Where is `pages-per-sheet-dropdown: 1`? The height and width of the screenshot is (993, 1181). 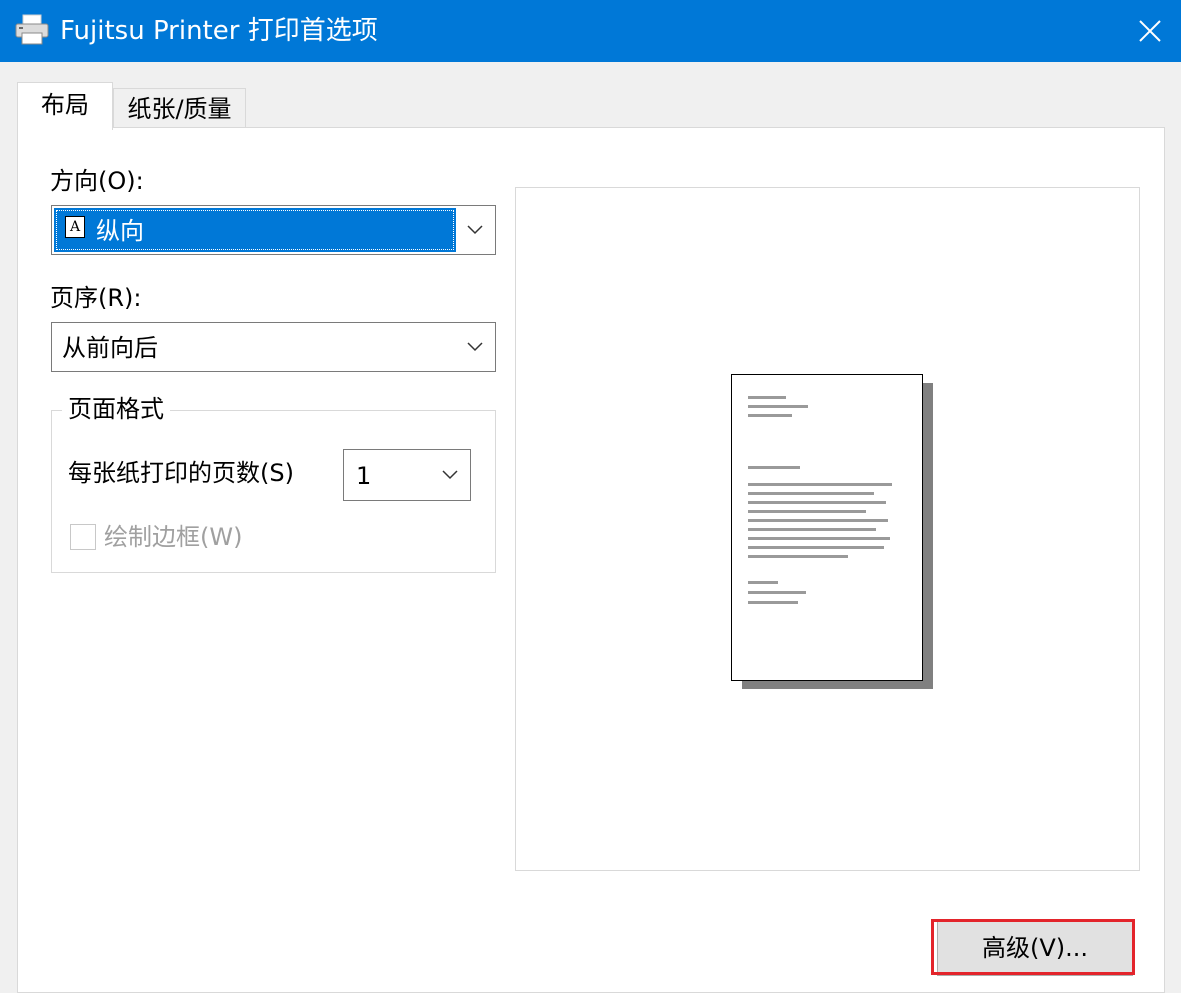
pages-per-sheet-dropdown: 1 is located at coordinates (407, 475).